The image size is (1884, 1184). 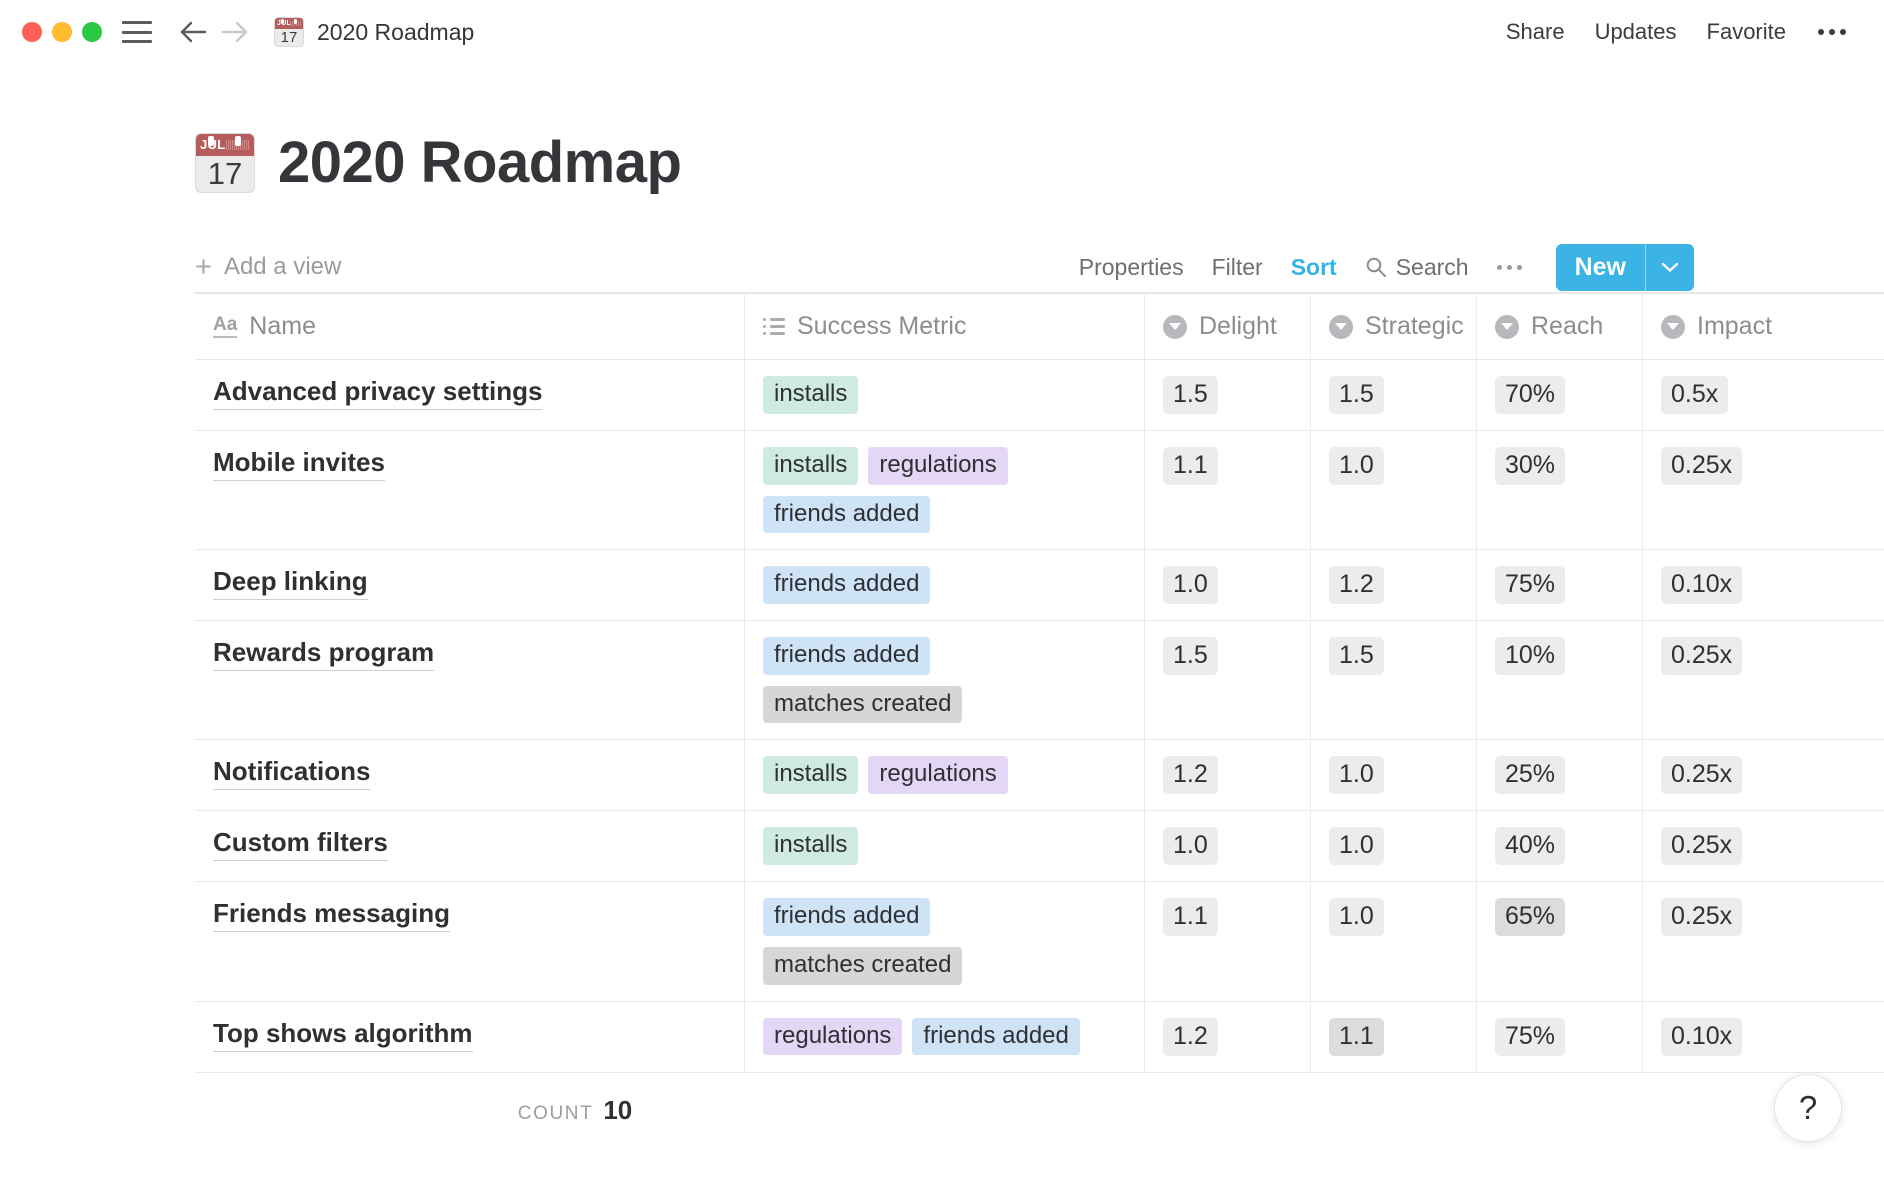 What do you see at coordinates (137, 32) in the screenshot?
I see `sidebar-toggle-icon` at bounding box center [137, 32].